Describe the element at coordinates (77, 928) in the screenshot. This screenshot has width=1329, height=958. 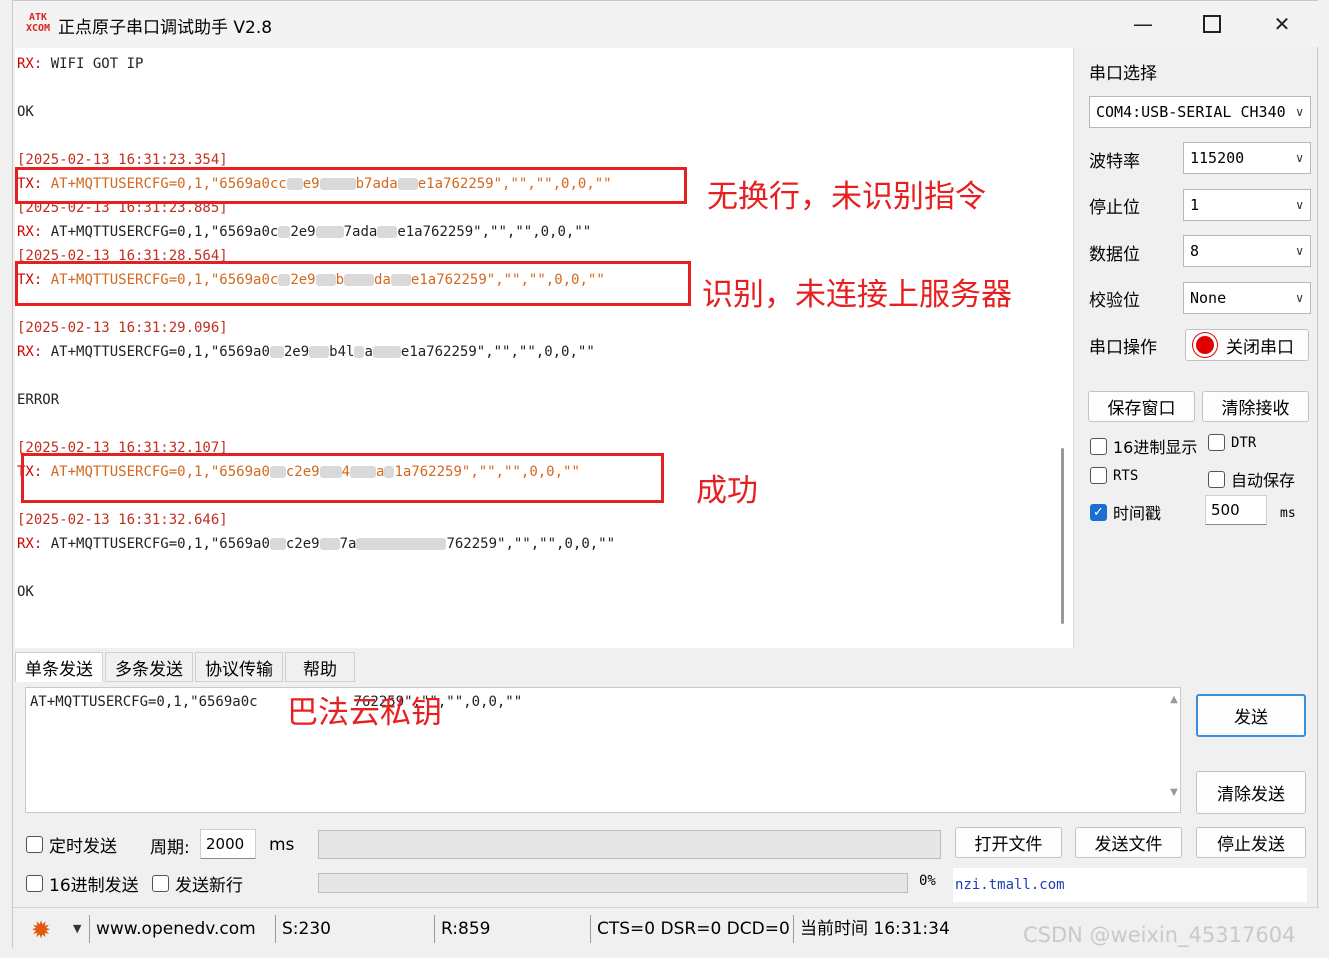
I see `chevron-down-icon: ▼` at that location.